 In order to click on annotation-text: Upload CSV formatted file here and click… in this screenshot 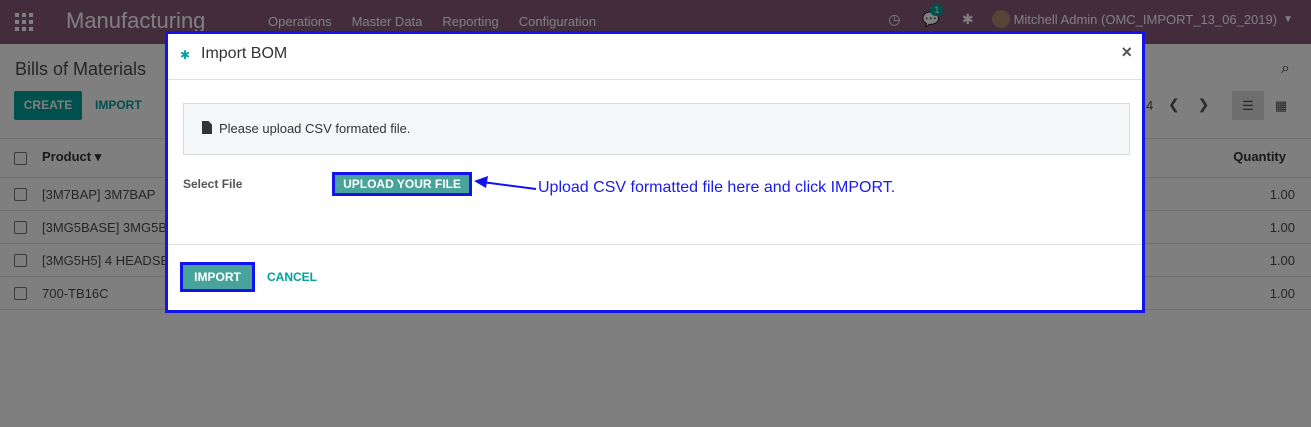, I will do `click(717, 187)`.